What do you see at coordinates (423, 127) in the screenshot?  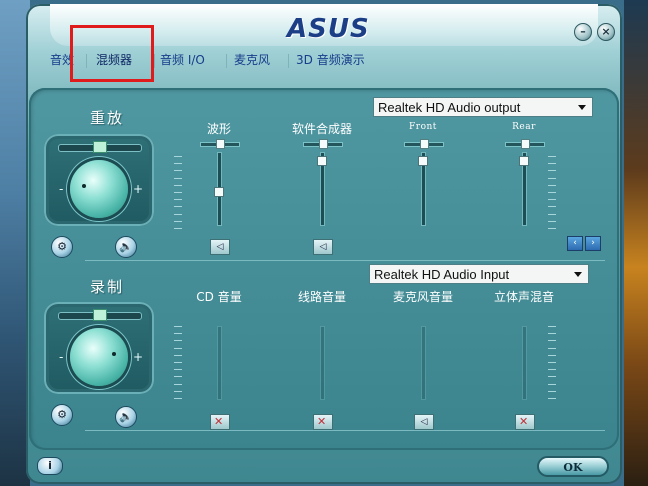 I see `playback-channel-label: Front` at bounding box center [423, 127].